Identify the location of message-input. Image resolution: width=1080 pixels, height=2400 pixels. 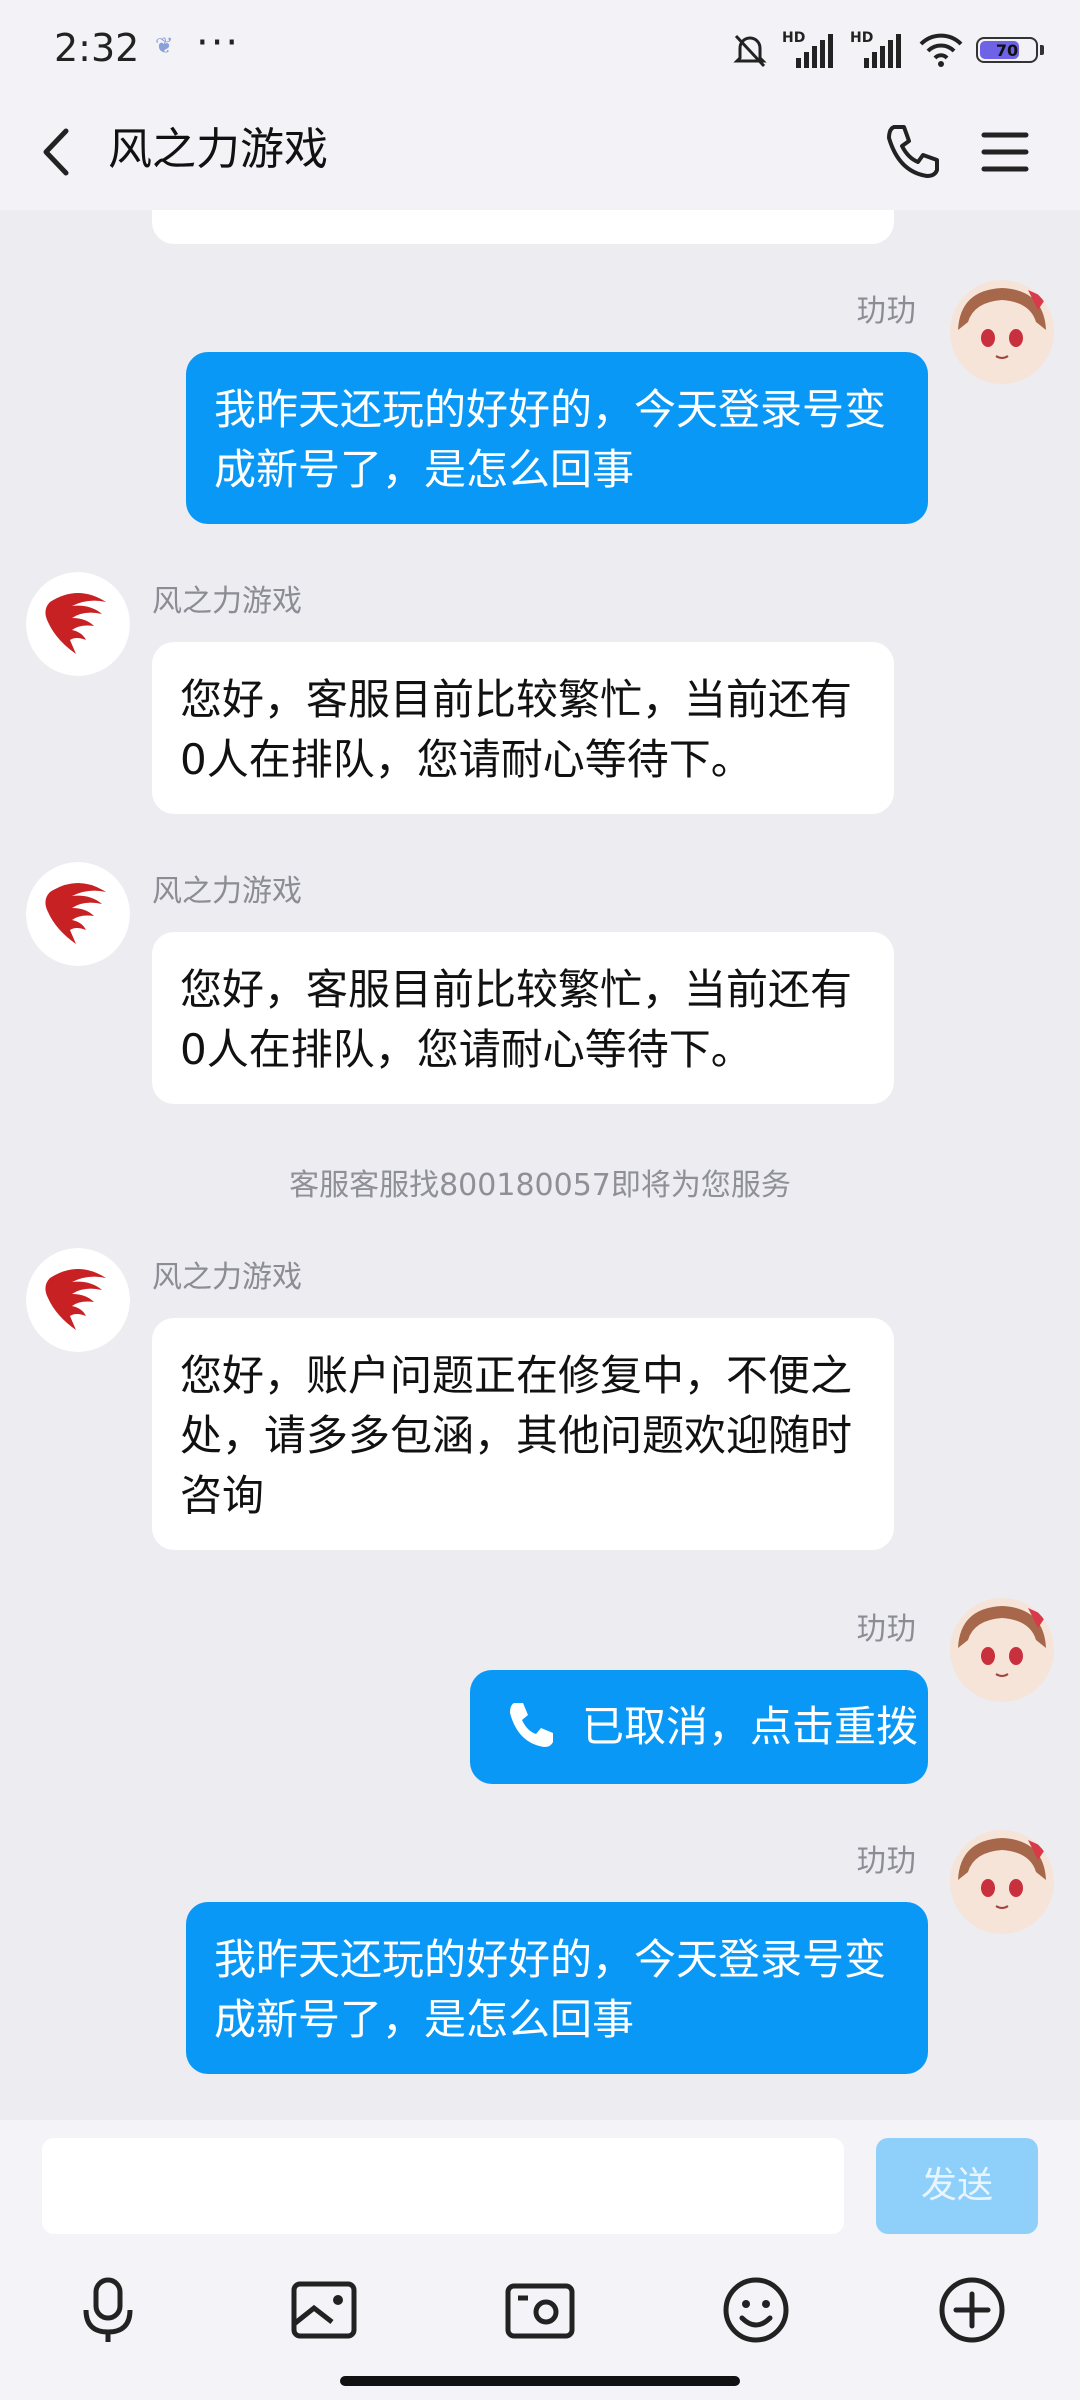
(443, 2186).